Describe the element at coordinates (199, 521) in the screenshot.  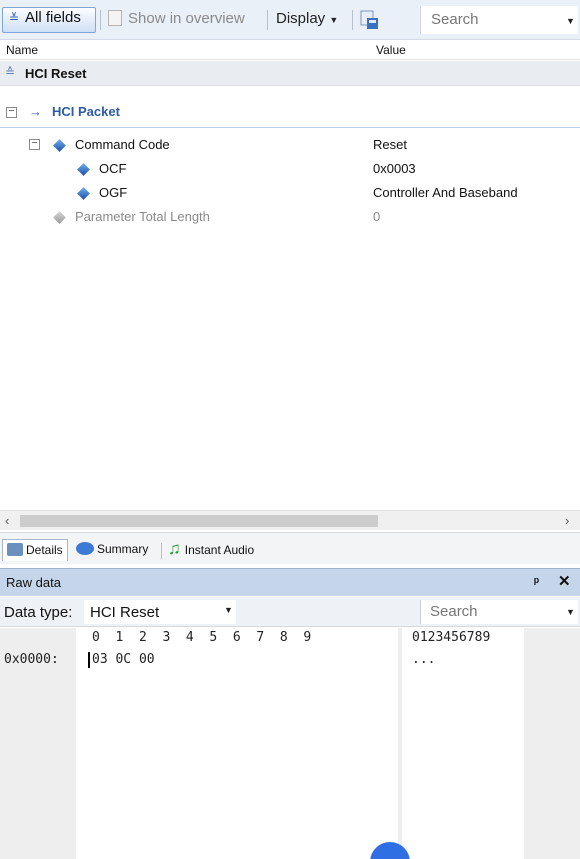
I see `scrollbar-thumb` at that location.